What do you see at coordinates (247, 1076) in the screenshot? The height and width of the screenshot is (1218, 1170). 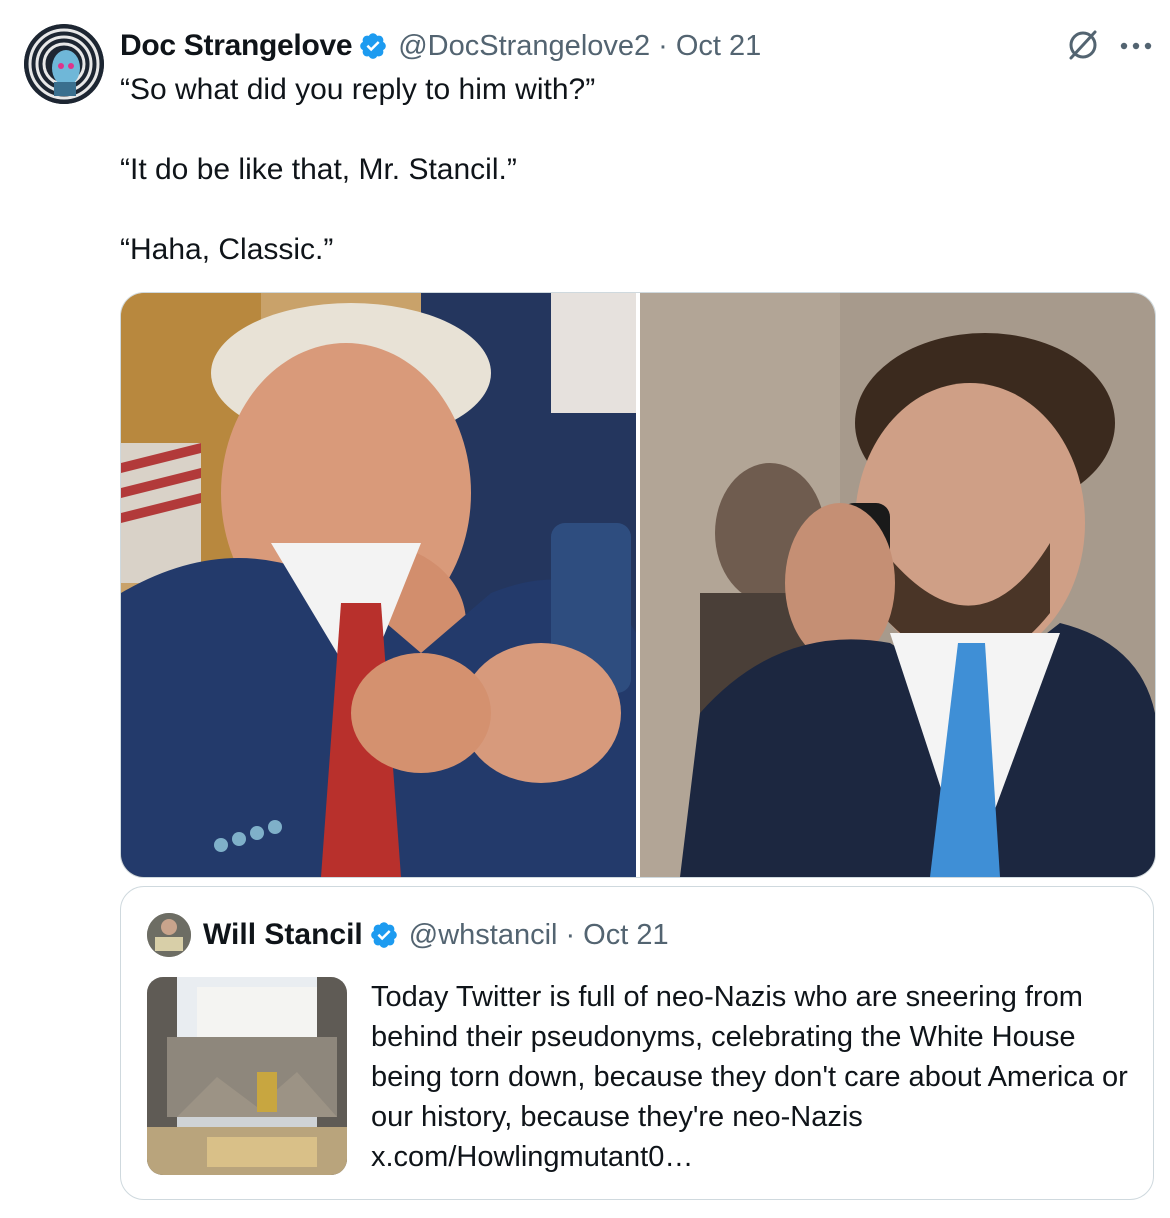 I see `quoted-tweet-thumbnail` at bounding box center [247, 1076].